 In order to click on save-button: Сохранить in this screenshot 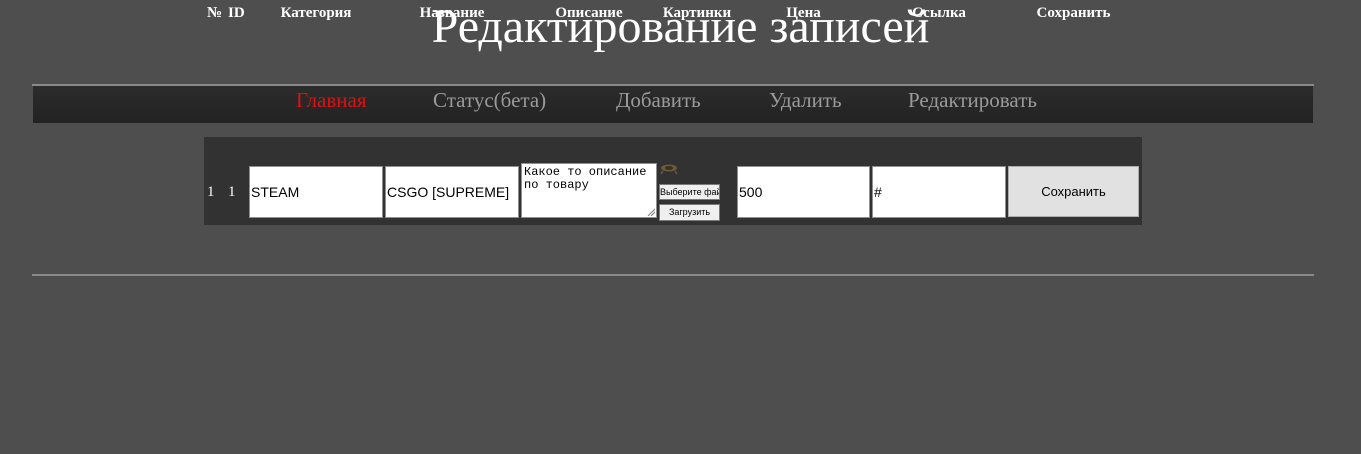, I will do `click(1073, 191)`.